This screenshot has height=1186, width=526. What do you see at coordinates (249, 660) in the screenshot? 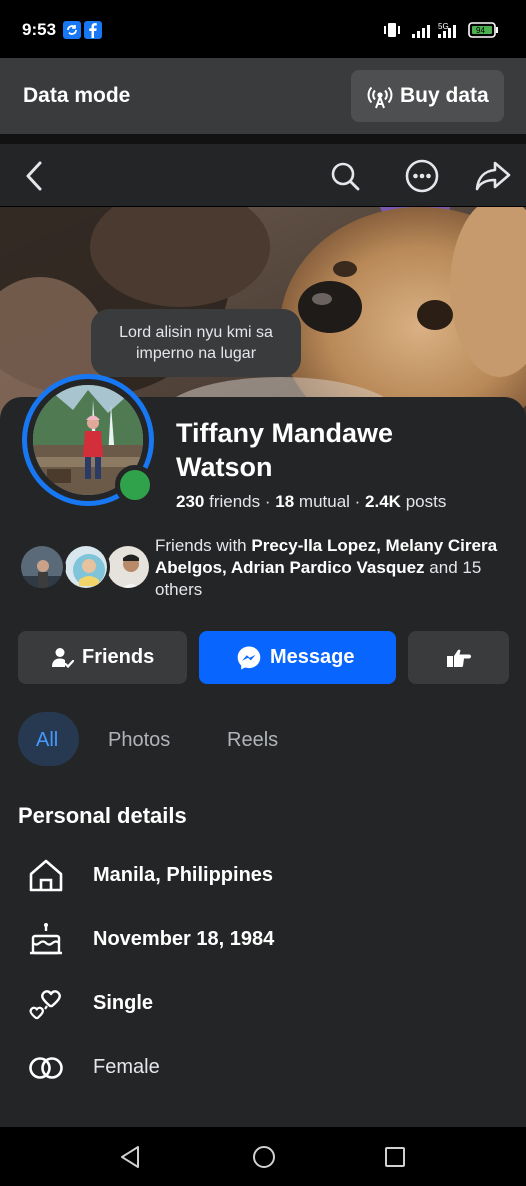
I see `messenger-icon` at bounding box center [249, 660].